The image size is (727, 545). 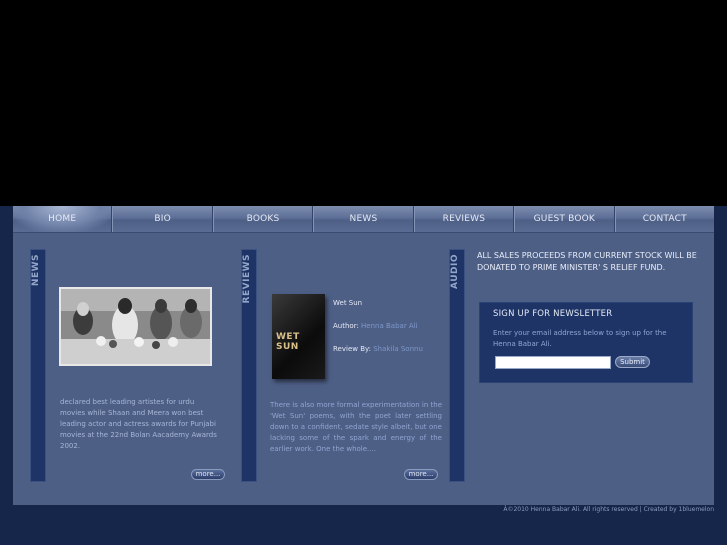 What do you see at coordinates (564, 219) in the screenshot?
I see `nav-guest-book: GUEST BOOK` at bounding box center [564, 219].